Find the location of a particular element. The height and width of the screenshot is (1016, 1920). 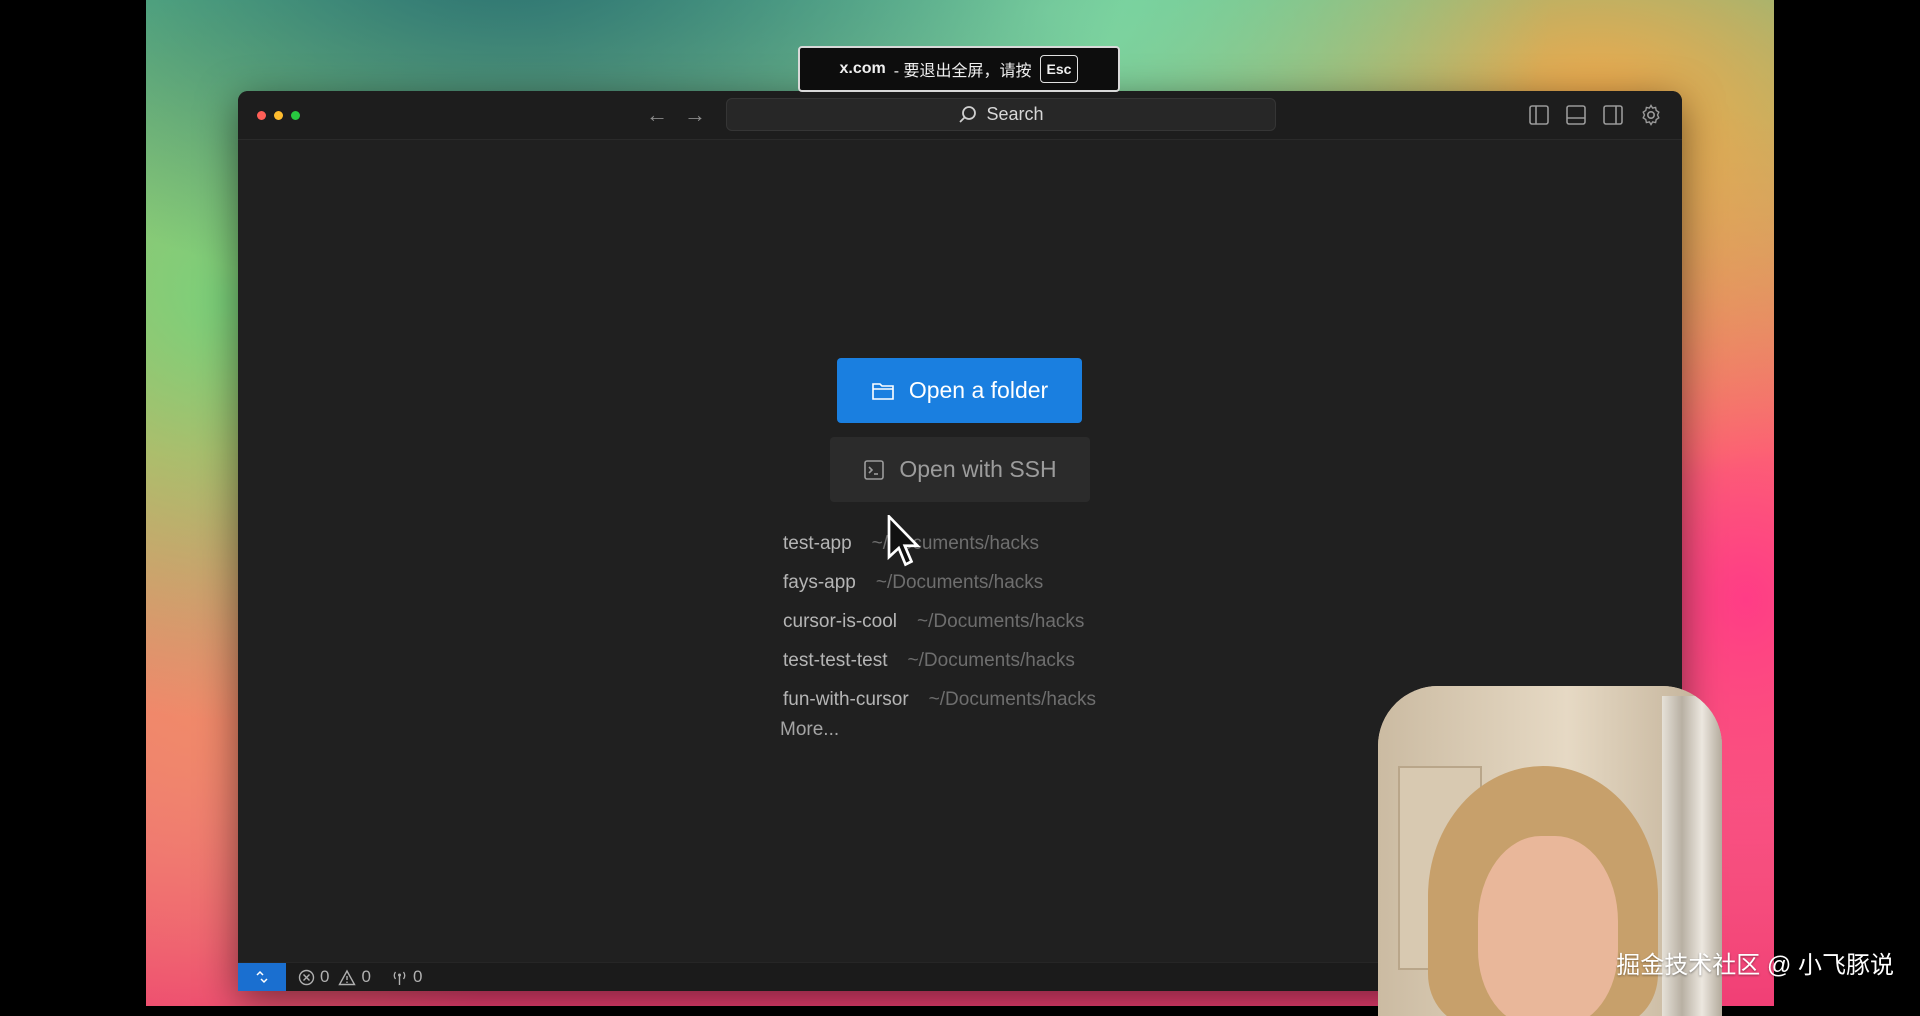

warning-count: 0 is located at coordinates (366, 976).